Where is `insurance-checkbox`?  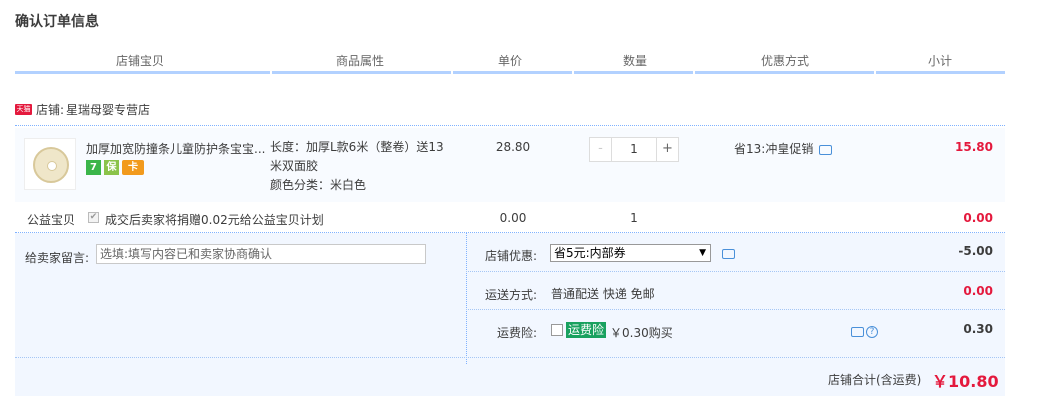 insurance-checkbox is located at coordinates (557, 330).